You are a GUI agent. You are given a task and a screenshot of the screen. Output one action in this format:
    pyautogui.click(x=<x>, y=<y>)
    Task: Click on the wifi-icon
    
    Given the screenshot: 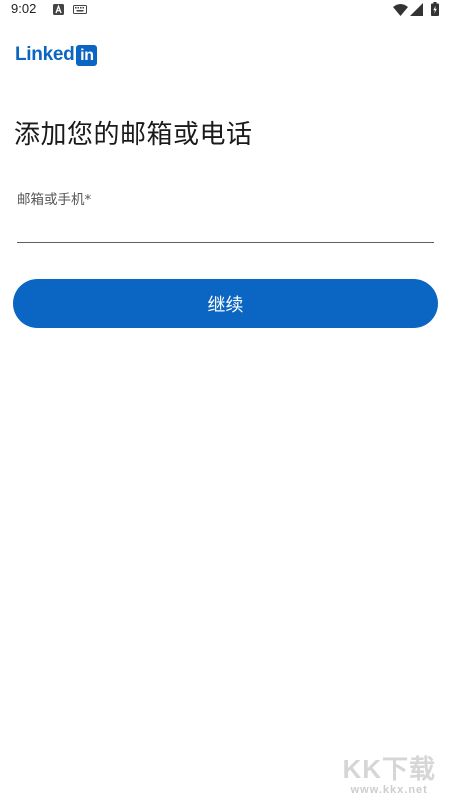 What is the action you would take?
    pyautogui.click(x=400, y=10)
    